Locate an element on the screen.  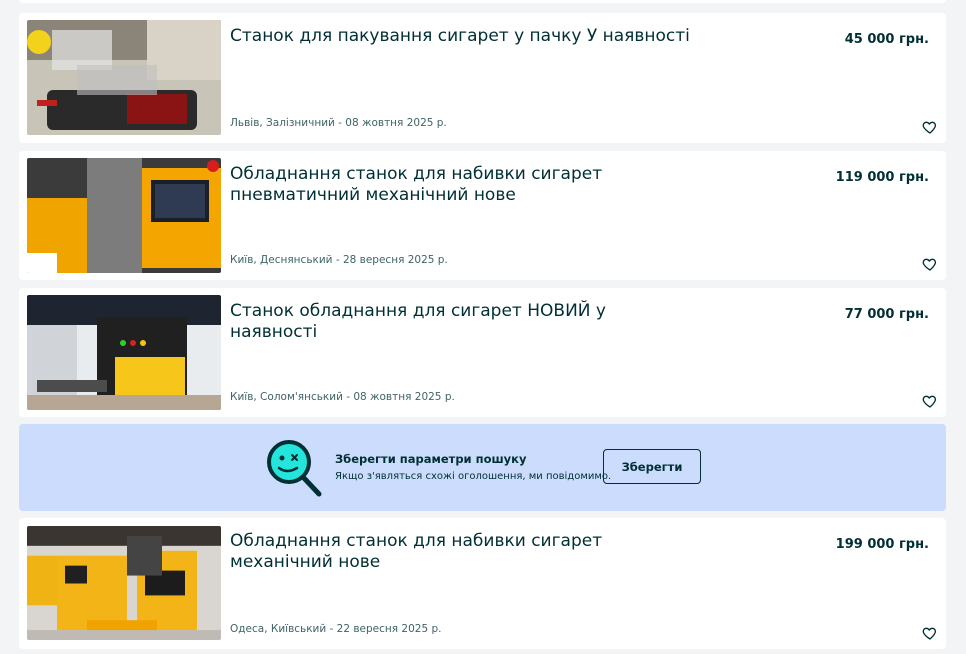
listing-location-date: Одеса, Київський - 22 вересня 2025 р. is located at coordinates (336, 629).